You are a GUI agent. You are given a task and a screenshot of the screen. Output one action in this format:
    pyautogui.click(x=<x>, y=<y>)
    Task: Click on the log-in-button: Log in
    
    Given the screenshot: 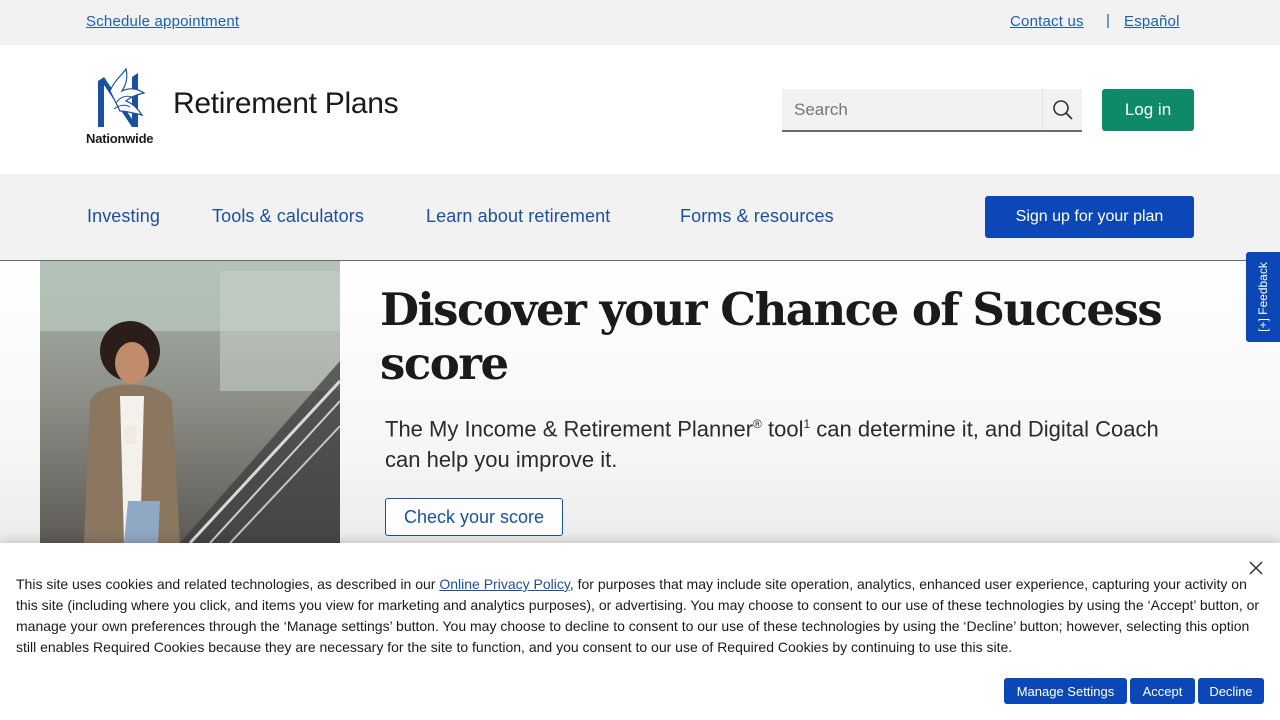 What is the action you would take?
    pyautogui.click(x=1148, y=110)
    